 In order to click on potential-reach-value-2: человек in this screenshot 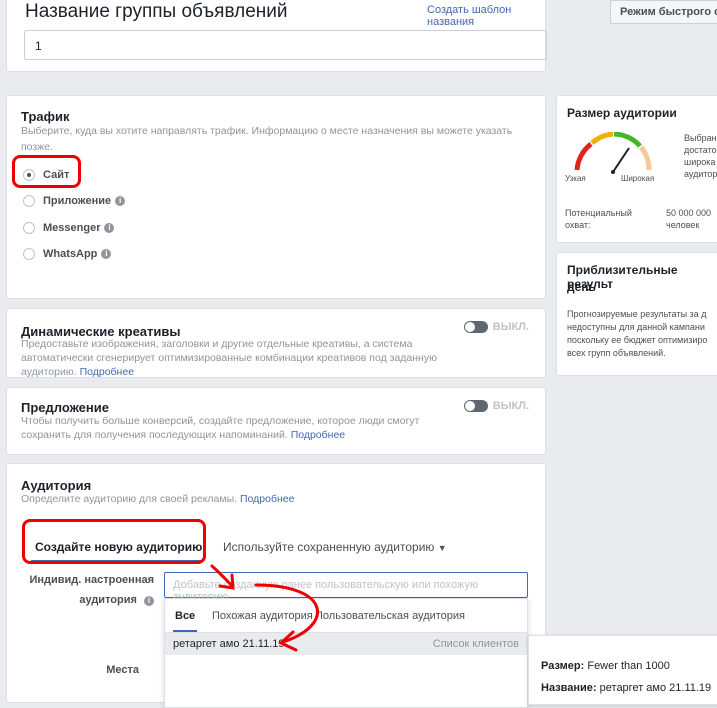, I will do `click(683, 225)`.